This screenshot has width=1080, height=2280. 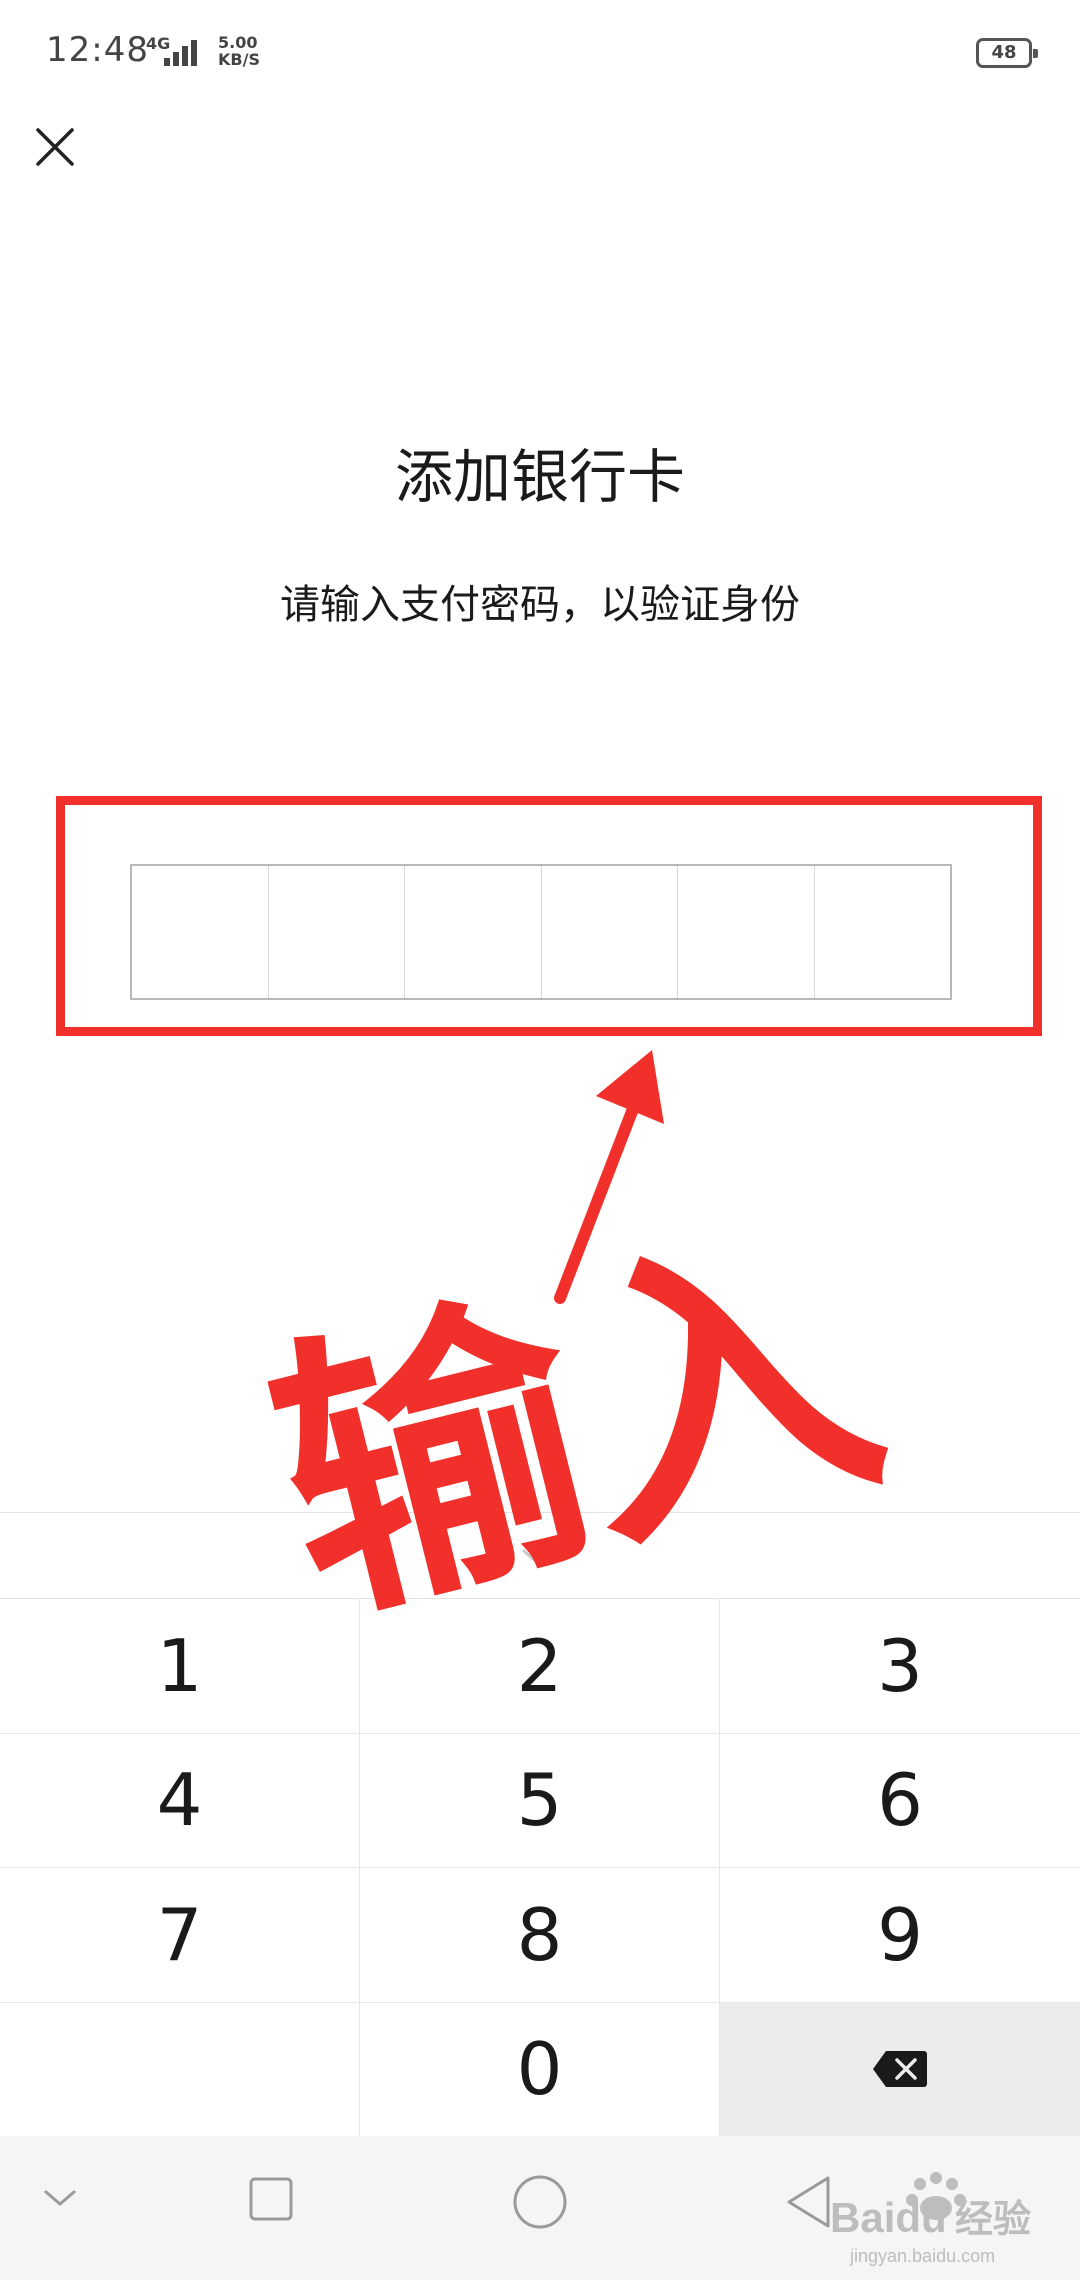 I want to click on key-9: 9, so click(x=900, y=1935).